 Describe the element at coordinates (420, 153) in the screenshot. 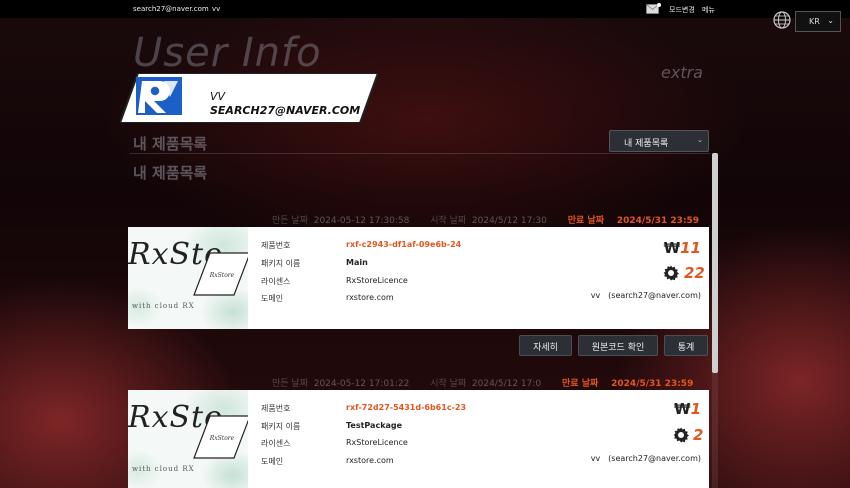

I see `divider` at that location.